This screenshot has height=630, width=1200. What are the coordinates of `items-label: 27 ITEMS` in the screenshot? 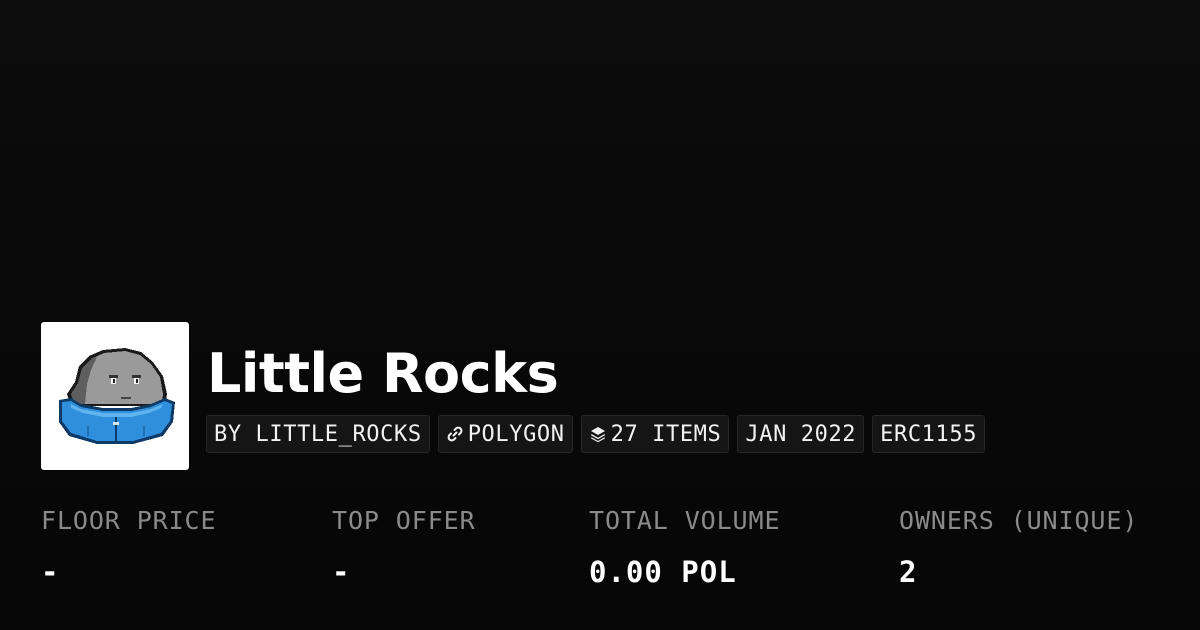 It's located at (666, 434).